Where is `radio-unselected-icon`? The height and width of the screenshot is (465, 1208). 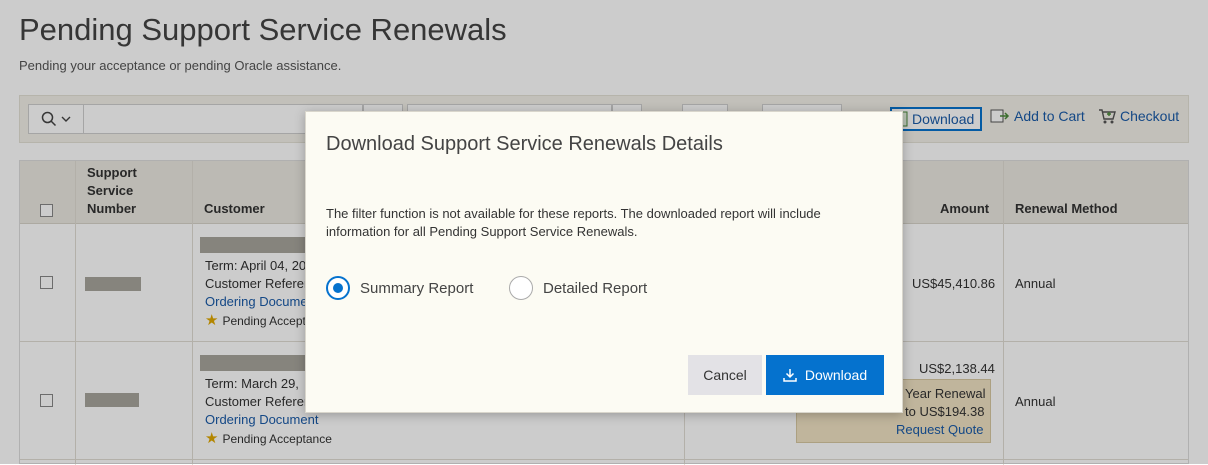
radio-unselected-icon is located at coordinates (521, 288).